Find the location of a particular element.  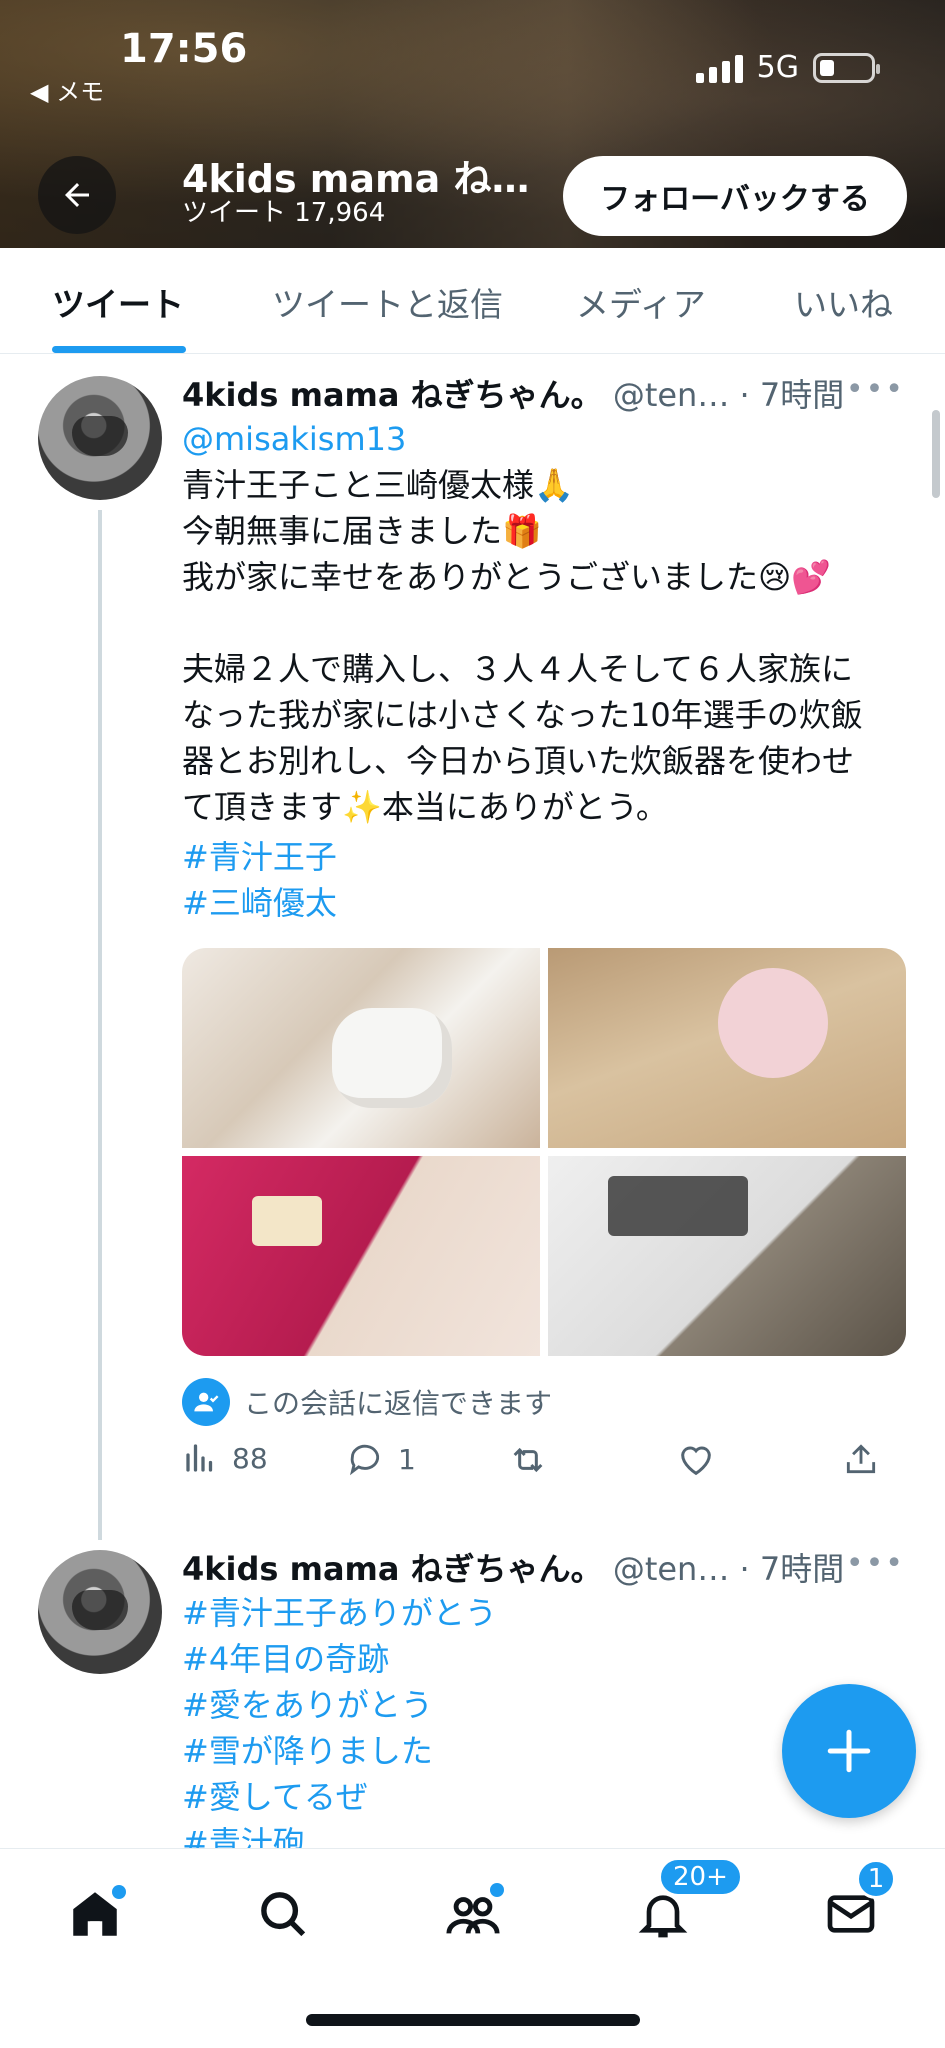

nav-search is located at coordinates (283, 1914).